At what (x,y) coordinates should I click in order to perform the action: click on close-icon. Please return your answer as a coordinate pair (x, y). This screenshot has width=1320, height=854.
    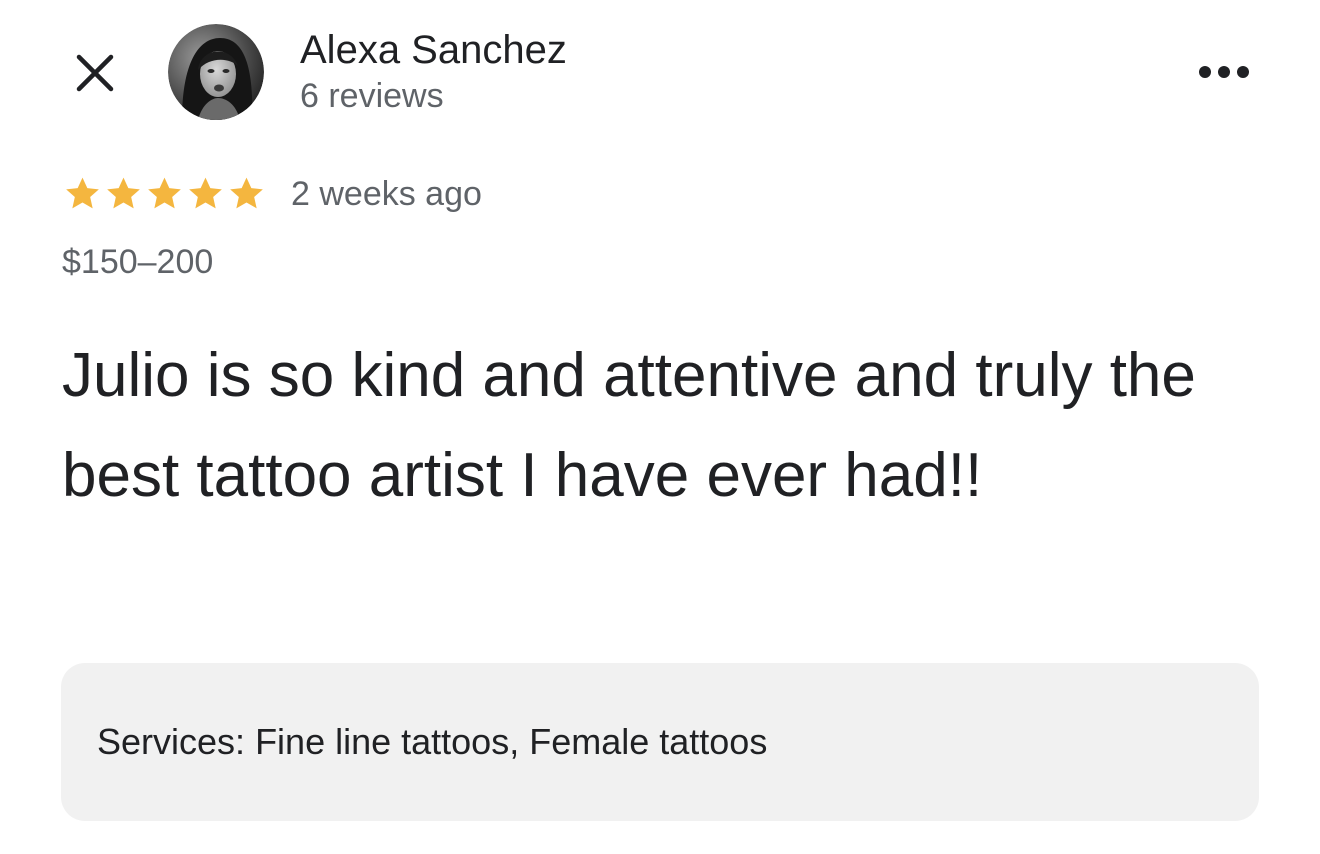
    Looking at the image, I should click on (95, 73).